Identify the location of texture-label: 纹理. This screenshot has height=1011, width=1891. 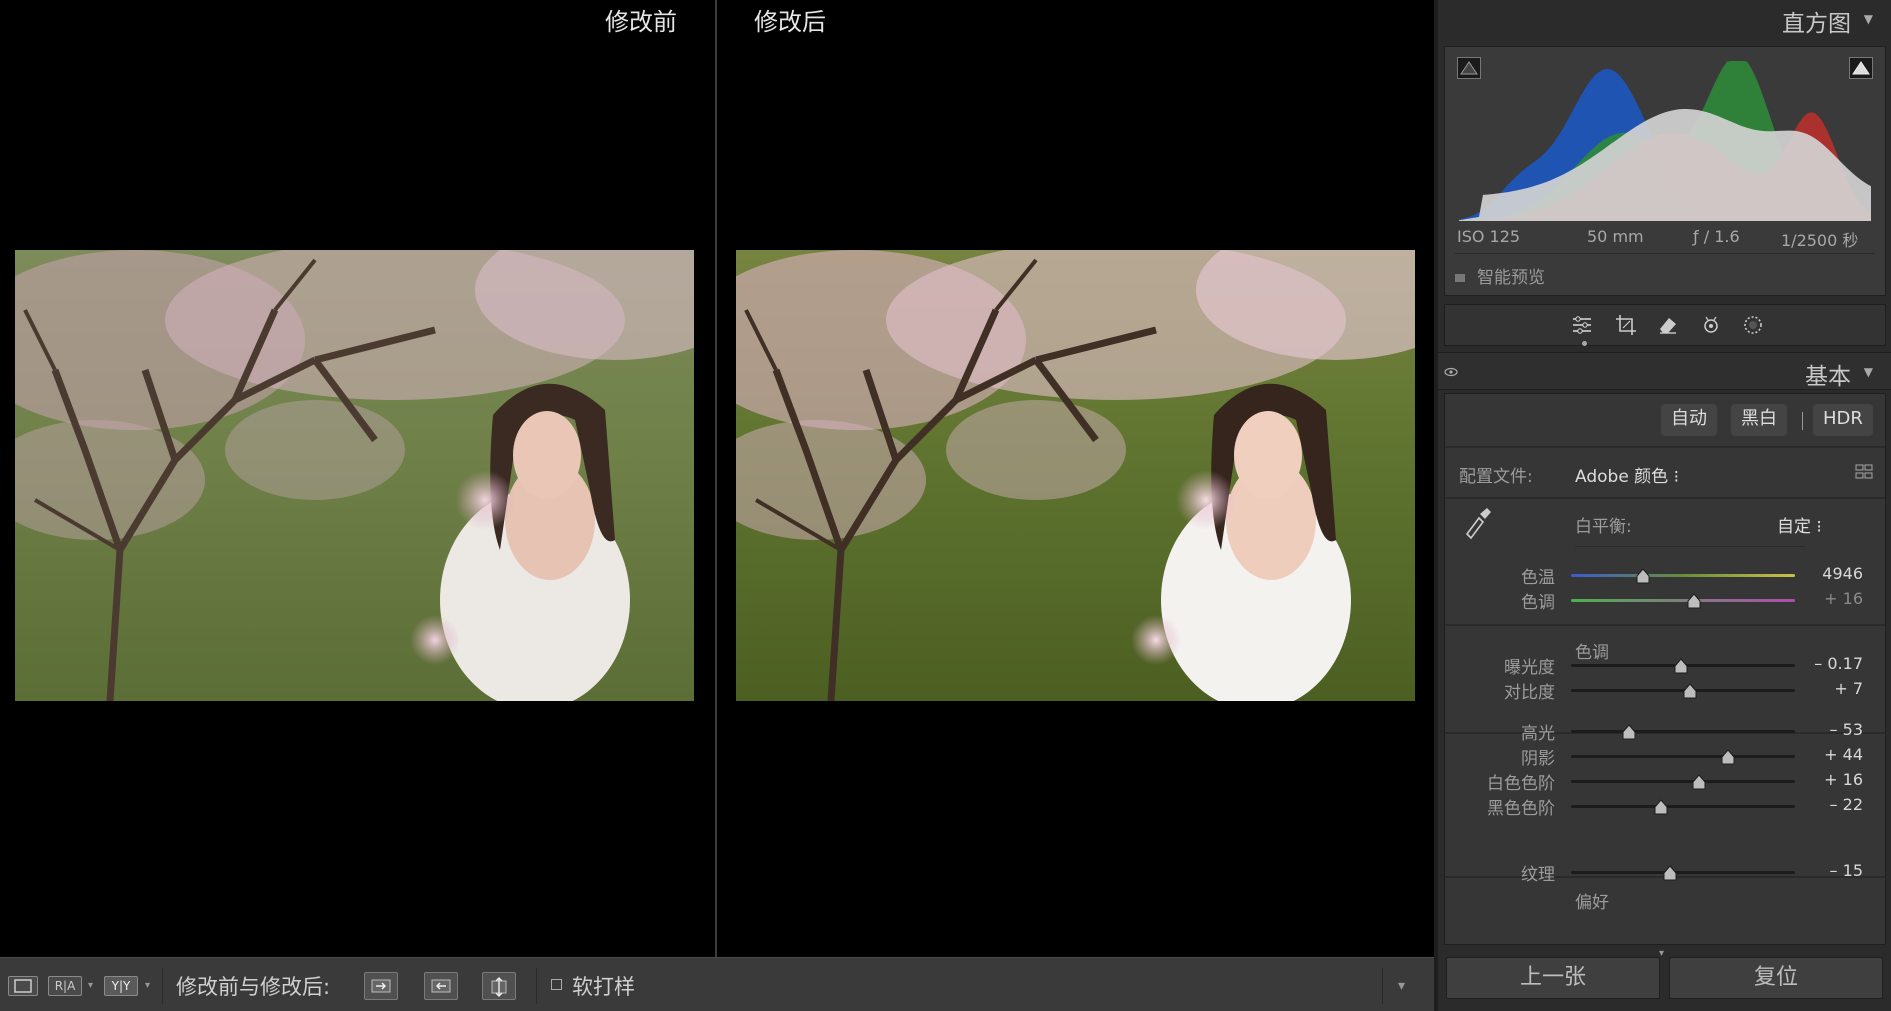
(1538, 875).